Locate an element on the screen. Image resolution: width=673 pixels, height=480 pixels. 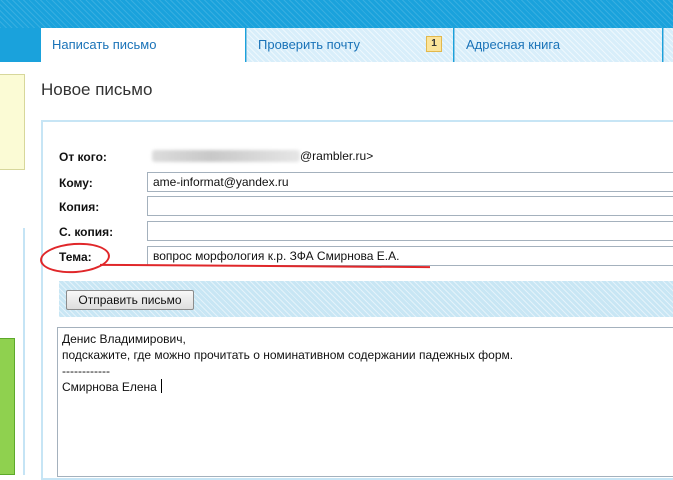
message-line-last: Смирнова Елена is located at coordinates (367, 387).